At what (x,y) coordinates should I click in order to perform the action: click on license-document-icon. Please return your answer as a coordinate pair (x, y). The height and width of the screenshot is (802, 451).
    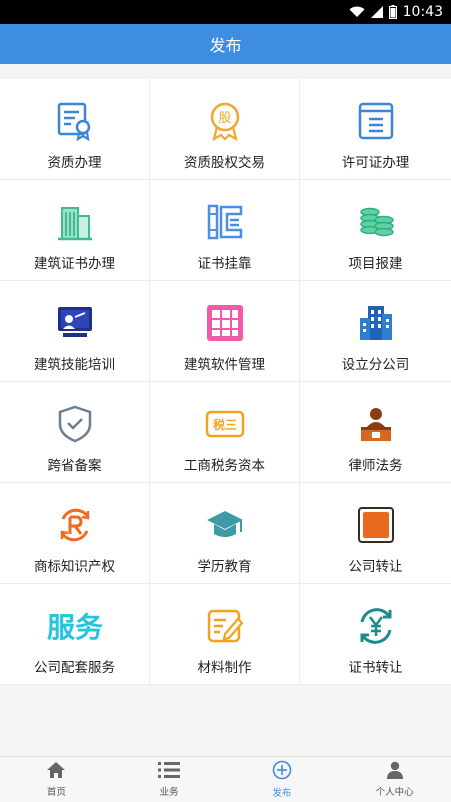
    Looking at the image, I should click on (376, 121).